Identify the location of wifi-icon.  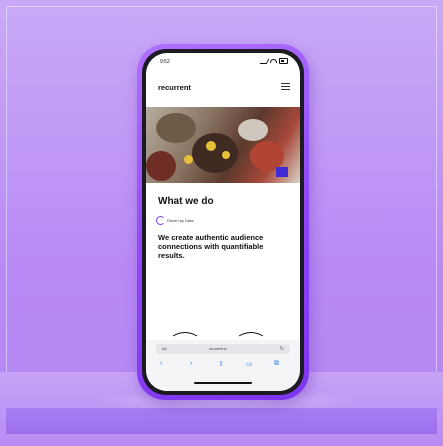
(273, 61).